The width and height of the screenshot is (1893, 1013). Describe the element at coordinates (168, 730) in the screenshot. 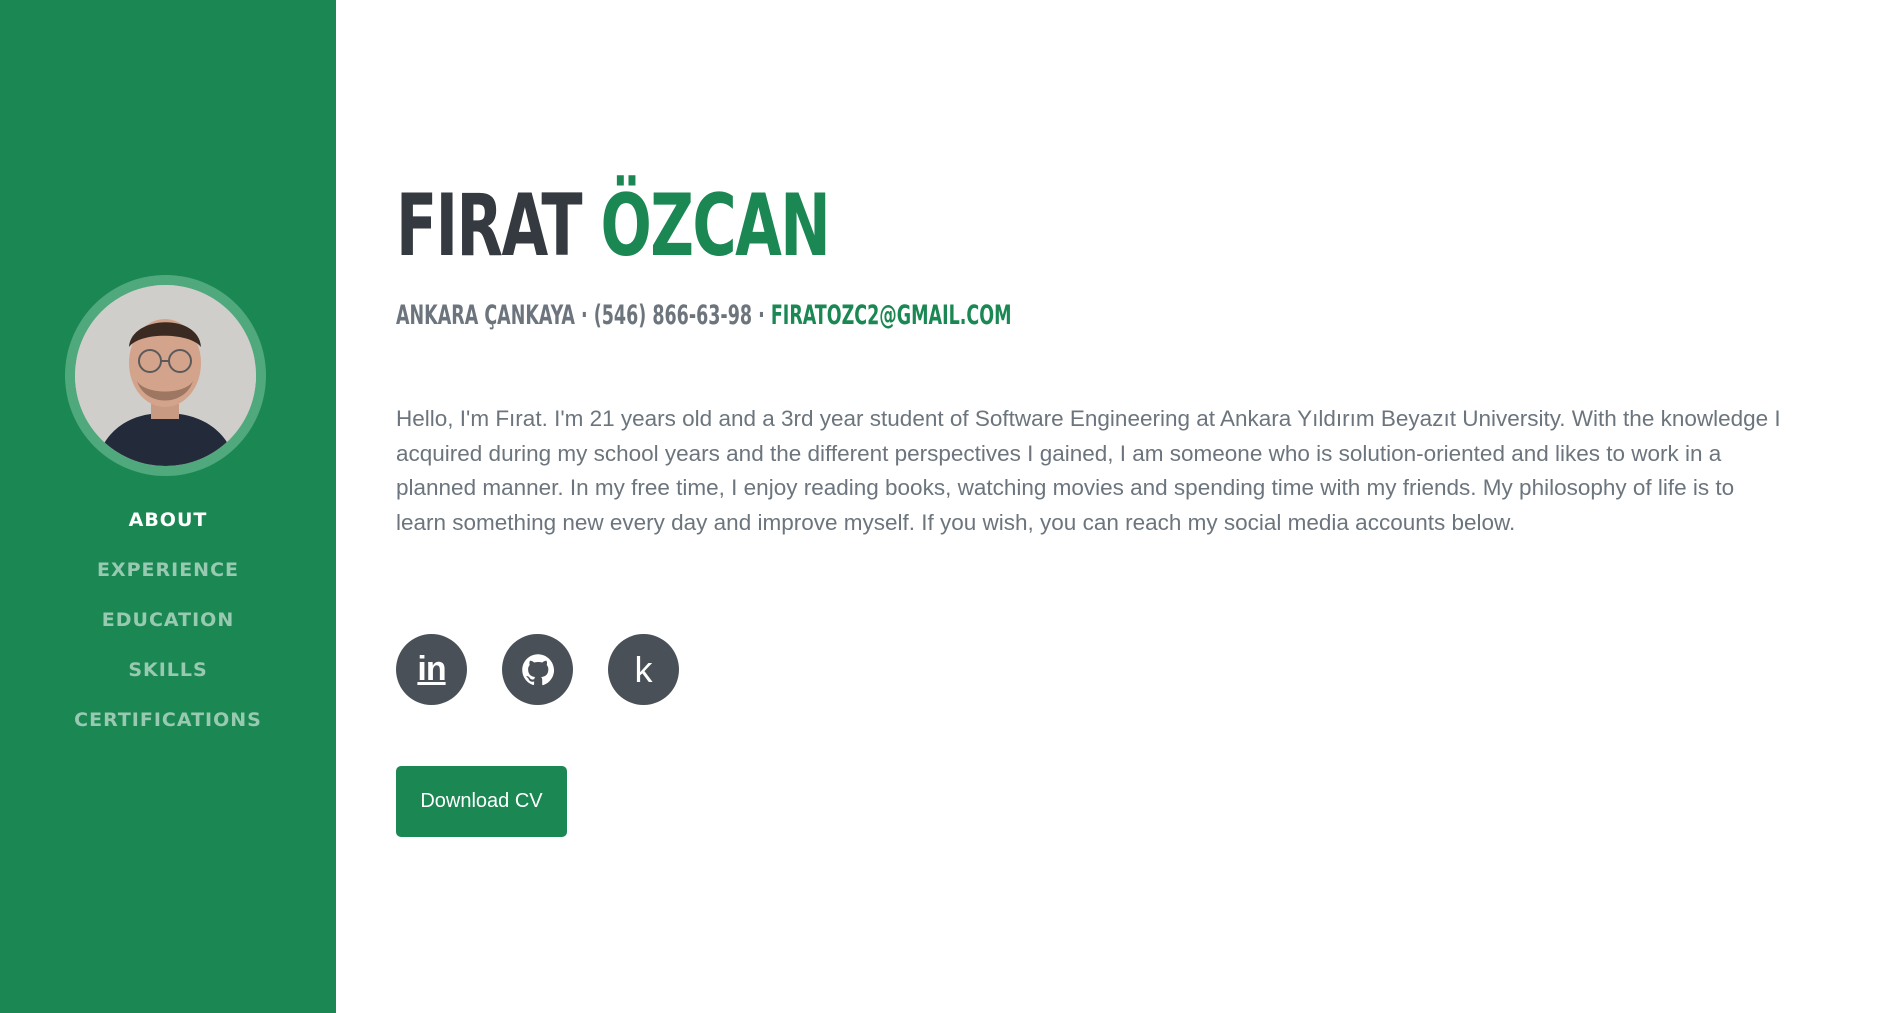

I see `nav-item-certifications: CERTIFICATIONS` at that location.